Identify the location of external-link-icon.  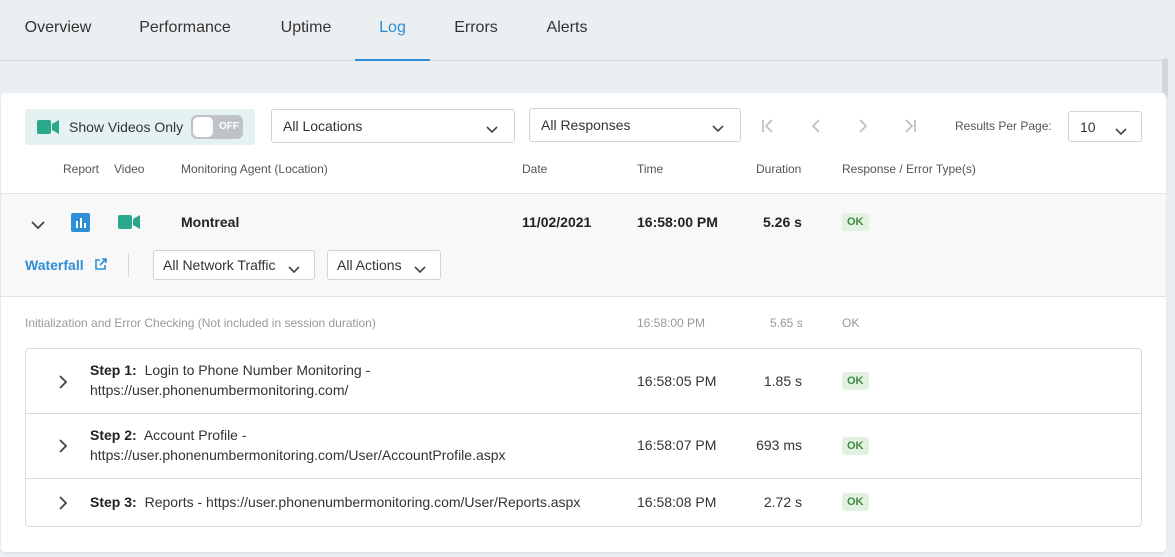
(100, 266).